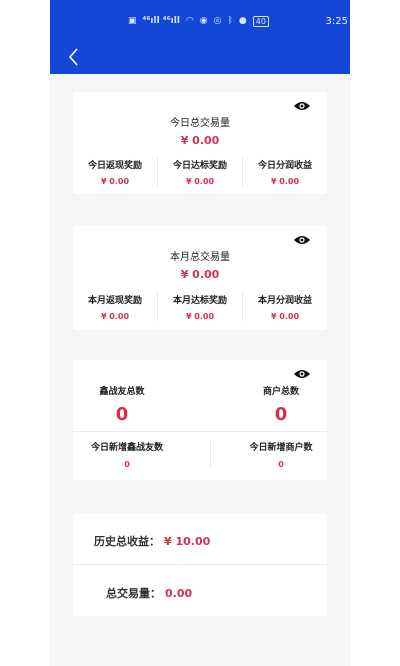  What do you see at coordinates (189, 21) in the screenshot?
I see `wifi-icon: ◠` at bounding box center [189, 21].